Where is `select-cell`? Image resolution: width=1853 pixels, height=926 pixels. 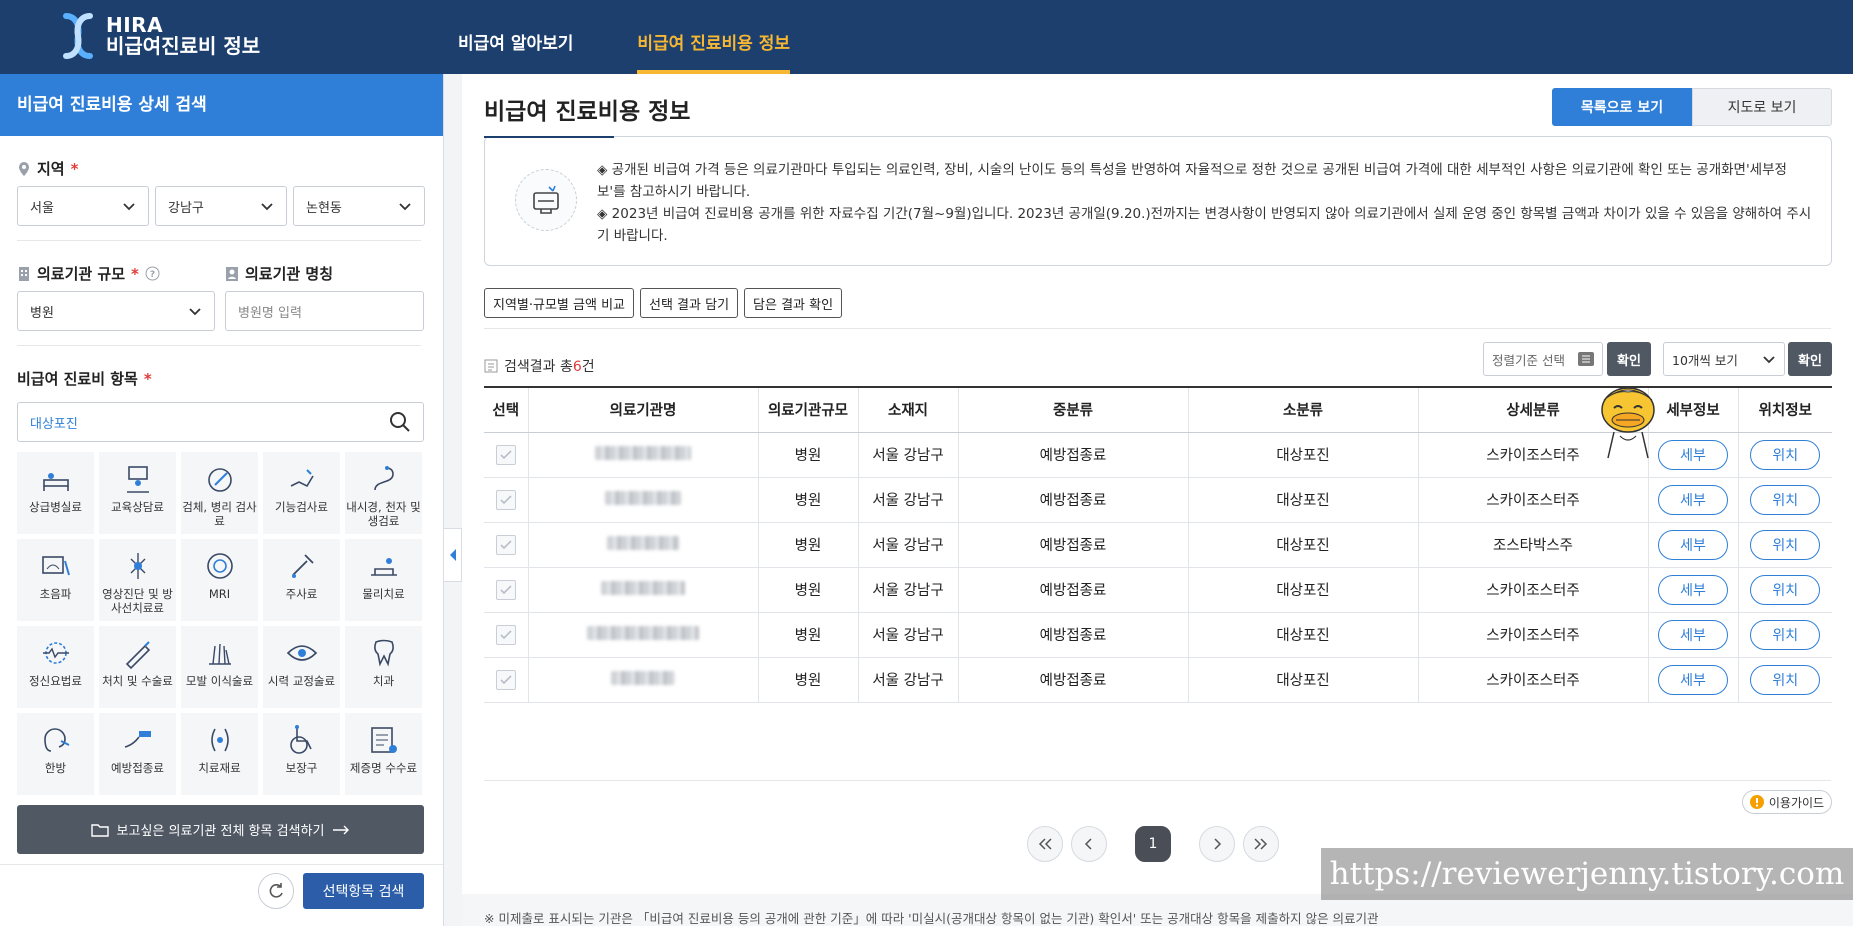 select-cell is located at coordinates (506, 635).